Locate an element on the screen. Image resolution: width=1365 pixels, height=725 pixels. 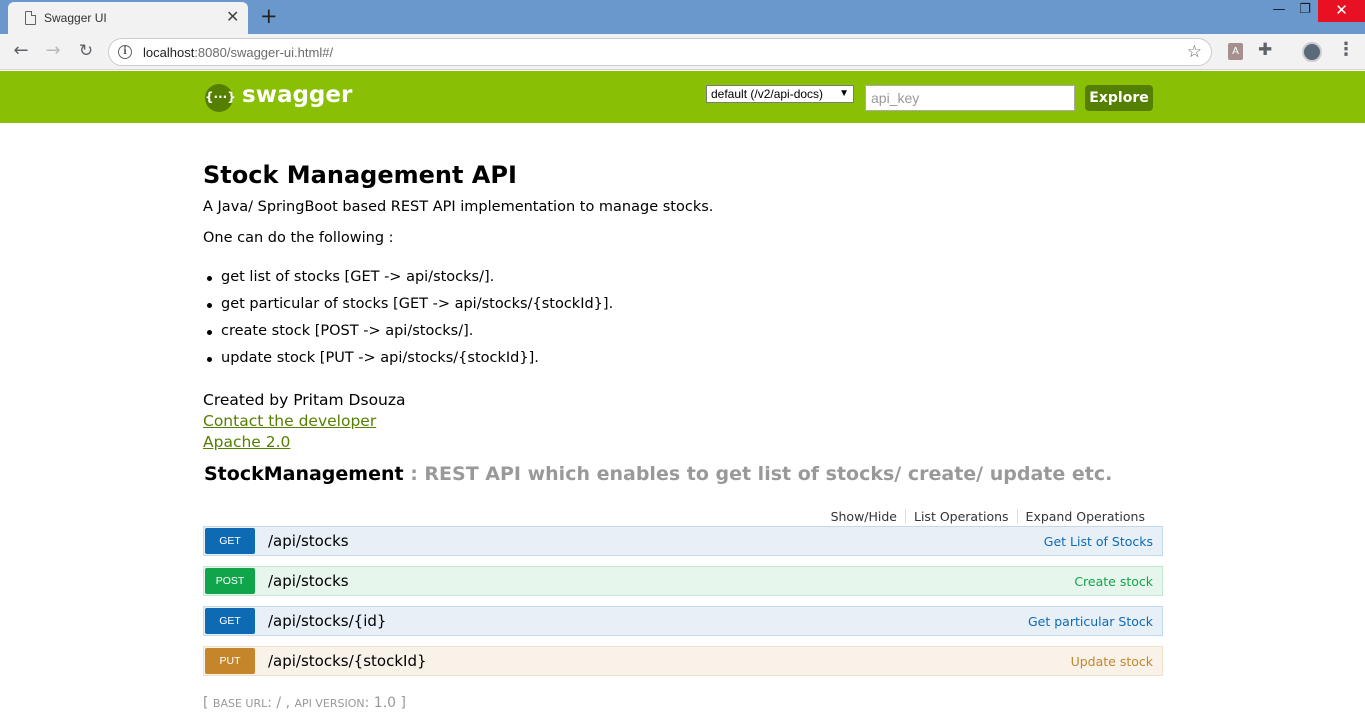
spec-select-value: default (/v2/api-docs) is located at coordinates (767, 94).